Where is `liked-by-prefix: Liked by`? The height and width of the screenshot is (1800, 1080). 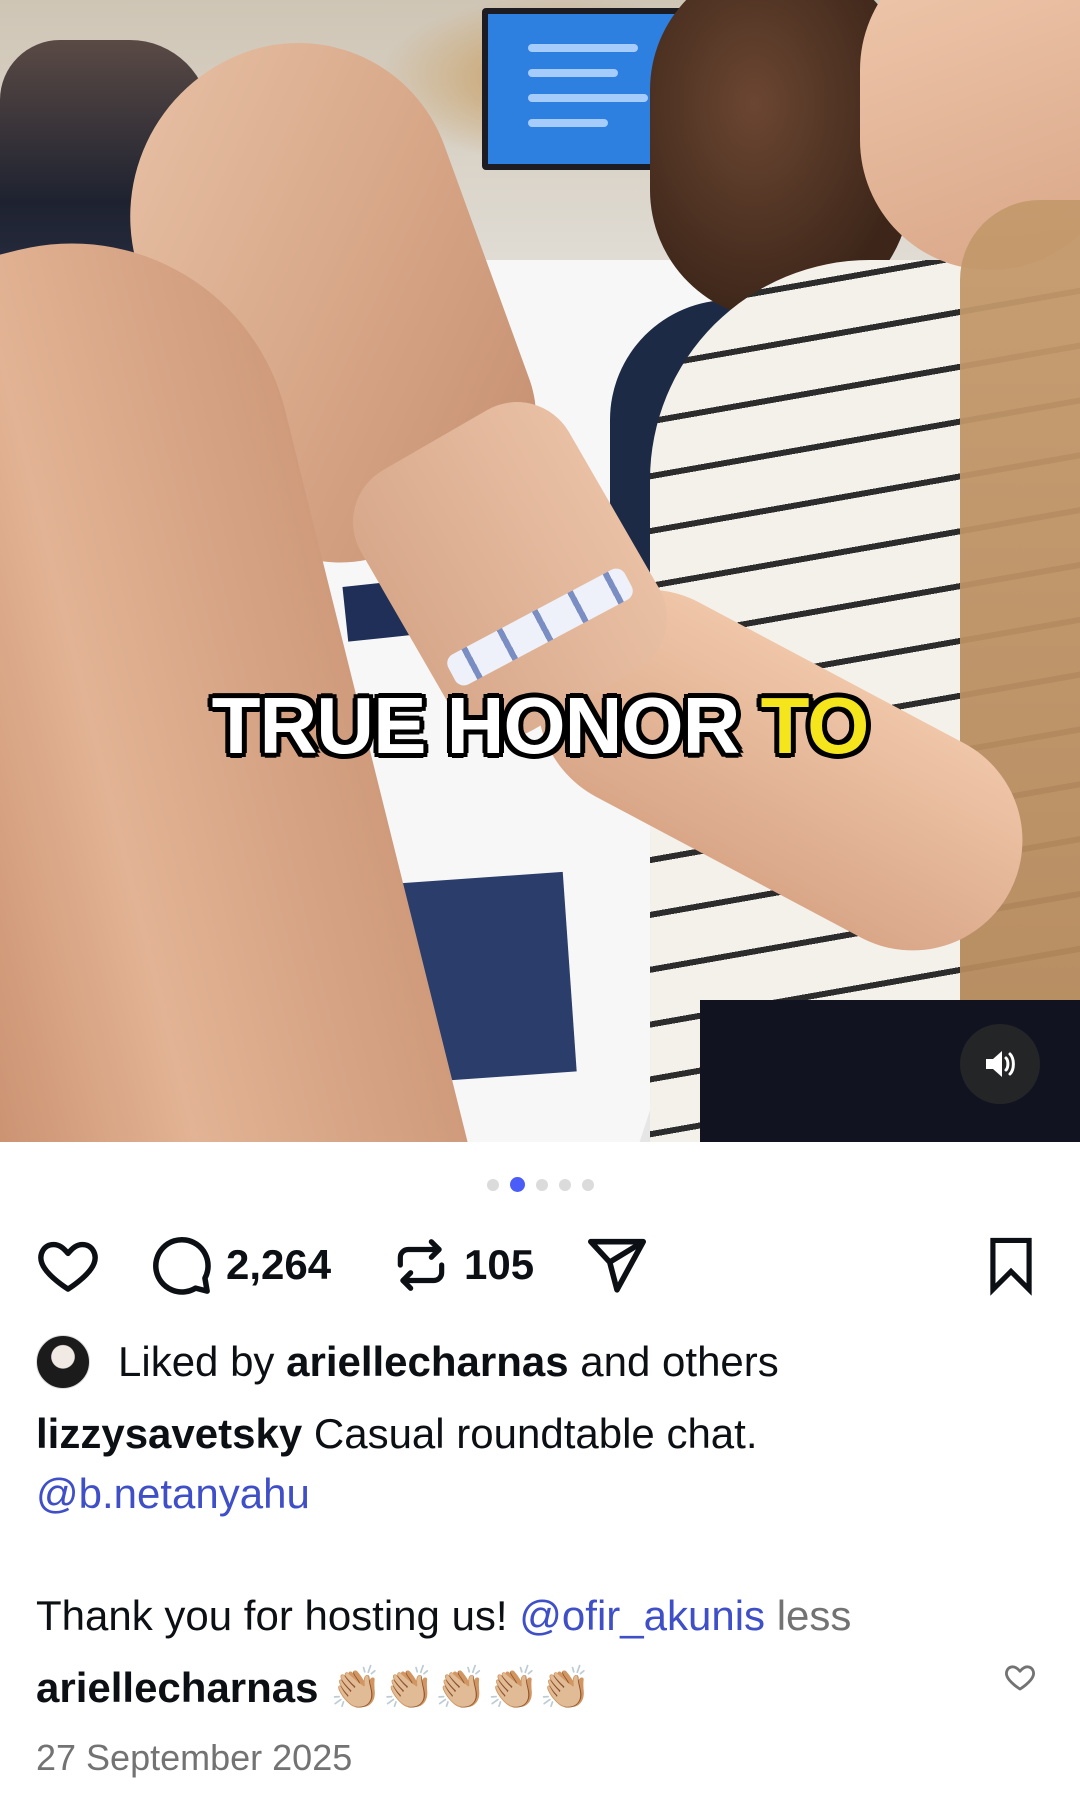 liked-by-prefix: Liked by is located at coordinates (196, 1361).